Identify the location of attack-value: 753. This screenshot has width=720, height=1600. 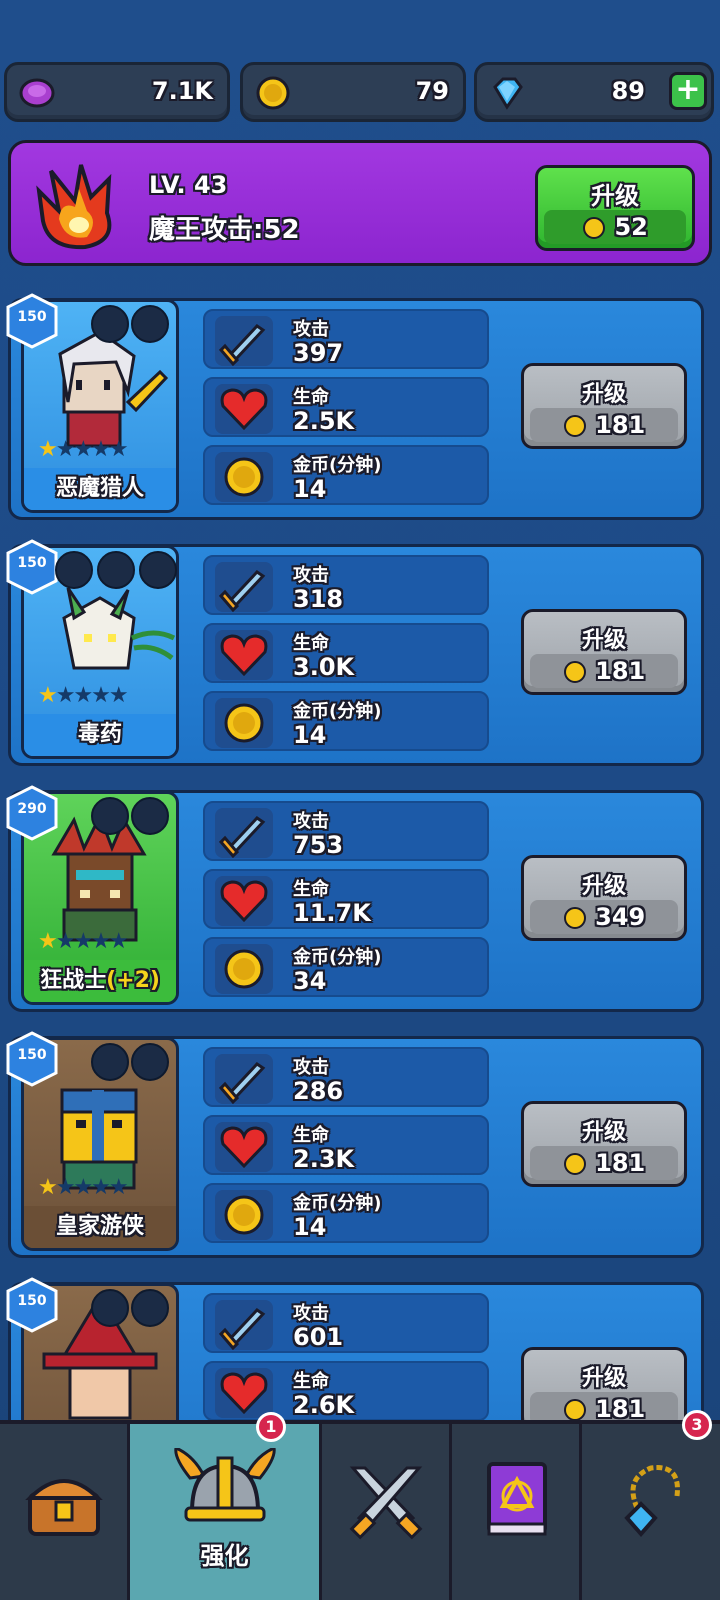
(318, 845).